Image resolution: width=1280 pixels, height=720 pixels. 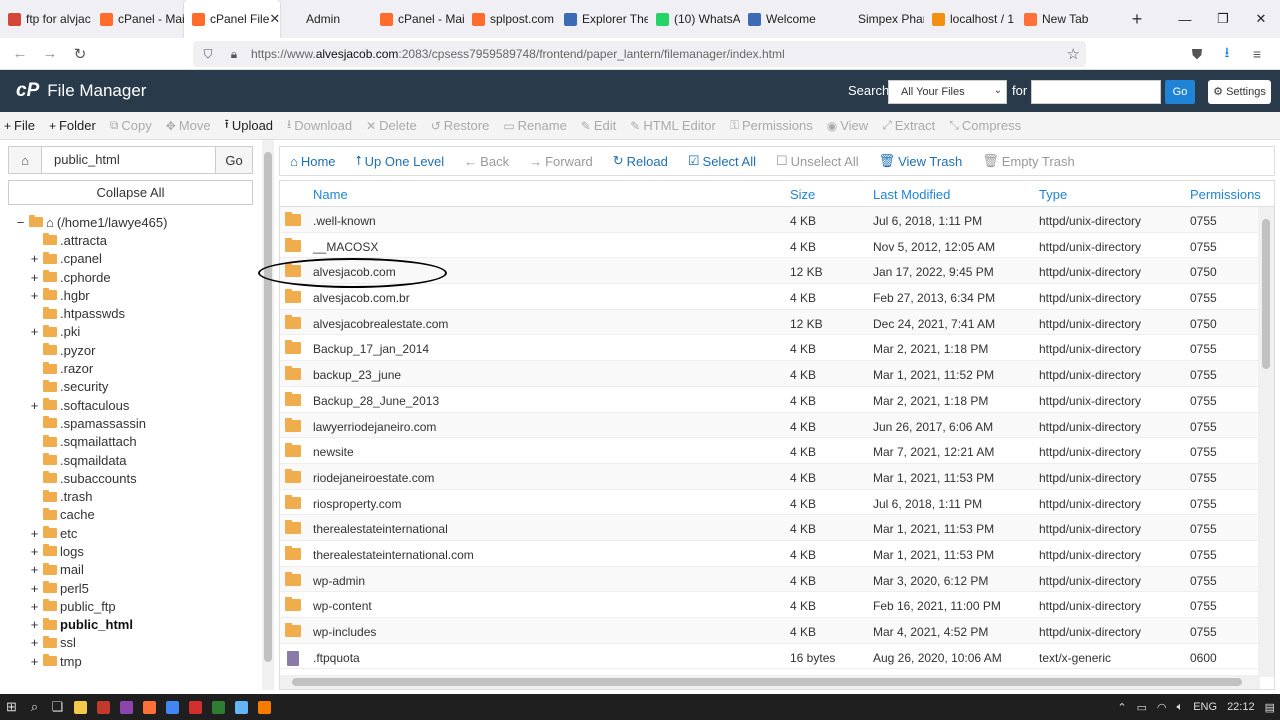 I want to click on cpanel-logo: cP, so click(x=27, y=91).